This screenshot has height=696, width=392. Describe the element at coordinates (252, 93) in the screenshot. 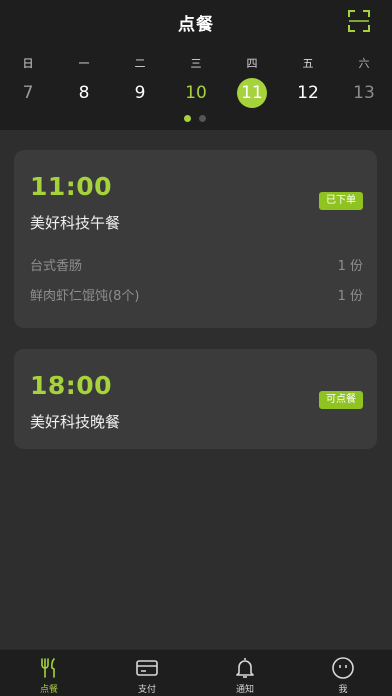

I see `date-number: 11` at that location.